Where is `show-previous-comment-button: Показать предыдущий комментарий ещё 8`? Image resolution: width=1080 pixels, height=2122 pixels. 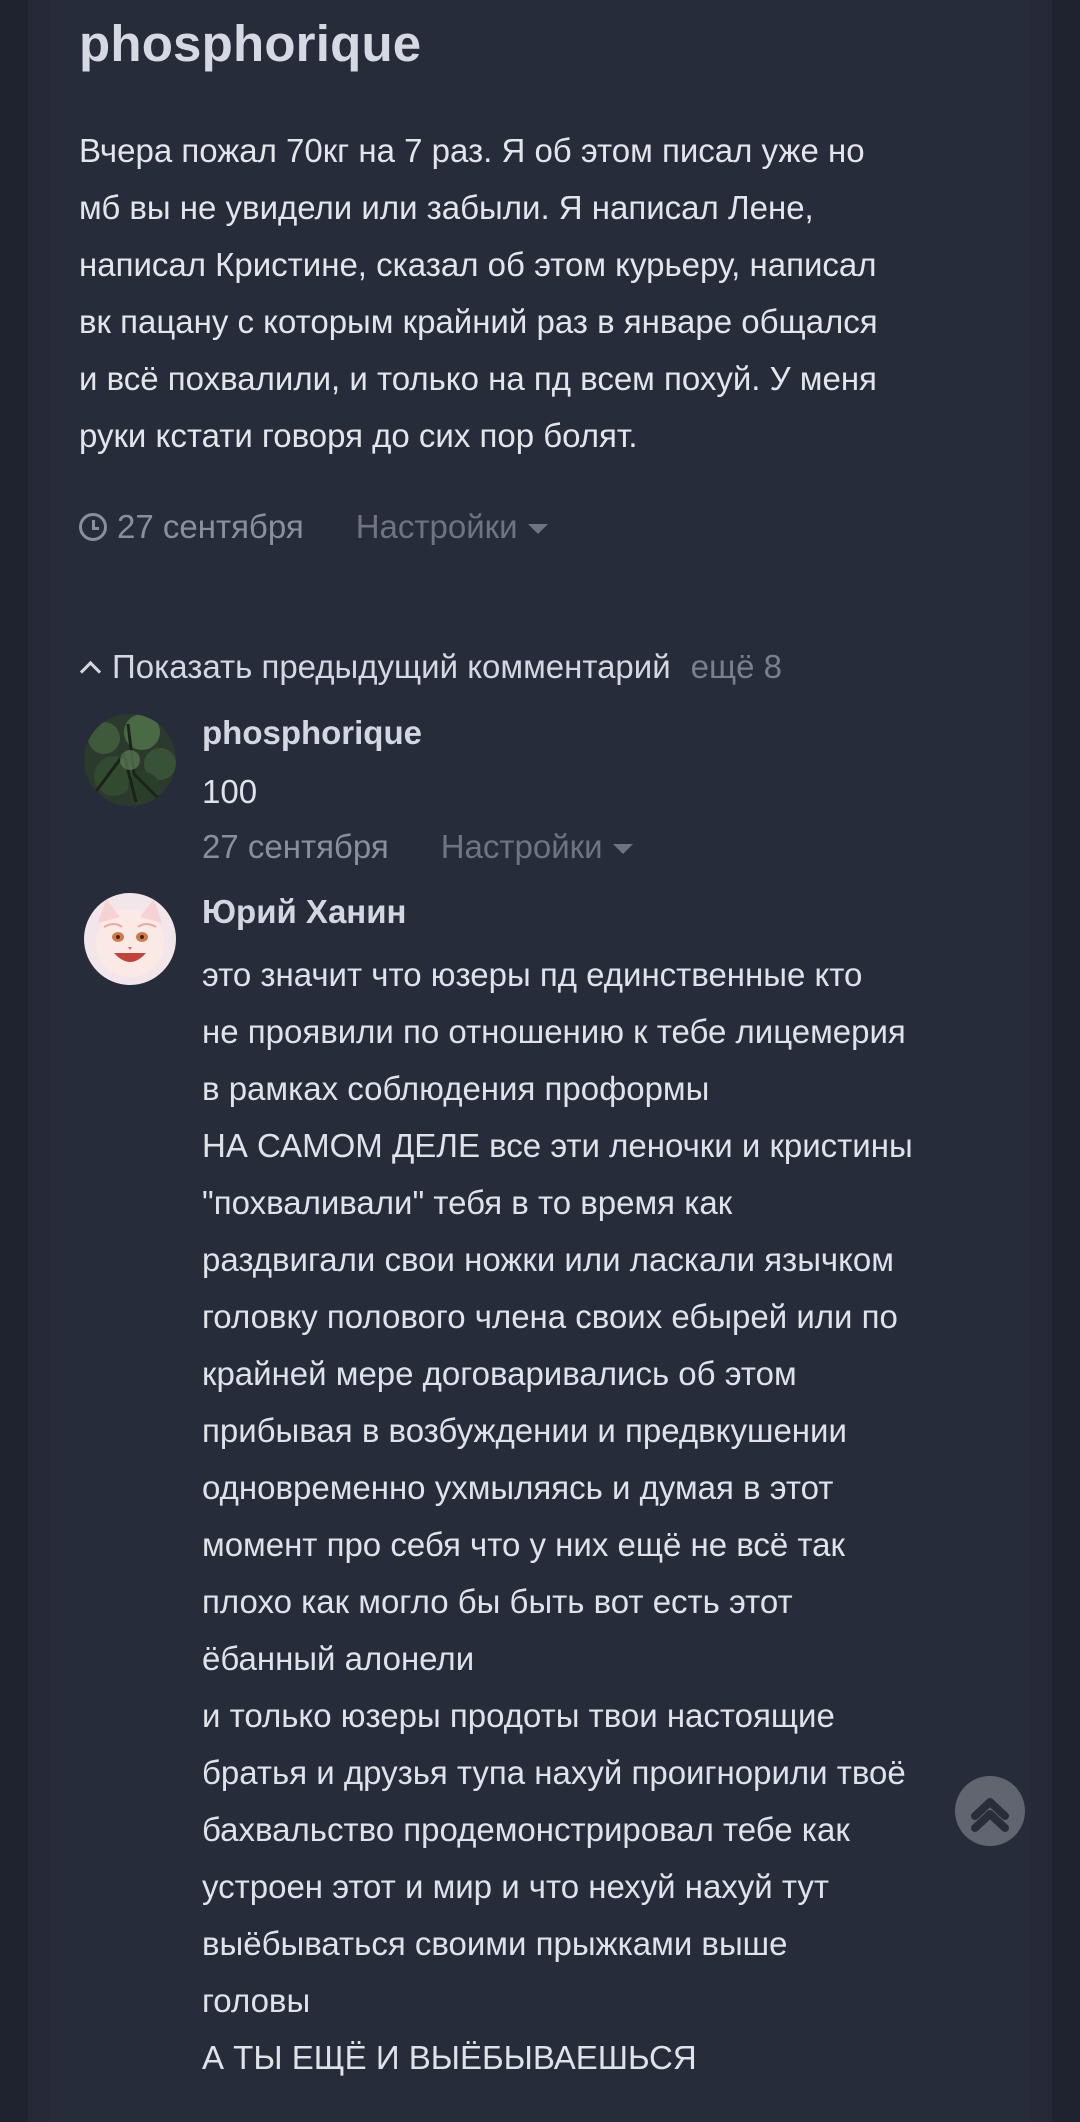 show-previous-comment-button: Показать предыдущий комментарий ещё 8 is located at coordinates (430, 667).